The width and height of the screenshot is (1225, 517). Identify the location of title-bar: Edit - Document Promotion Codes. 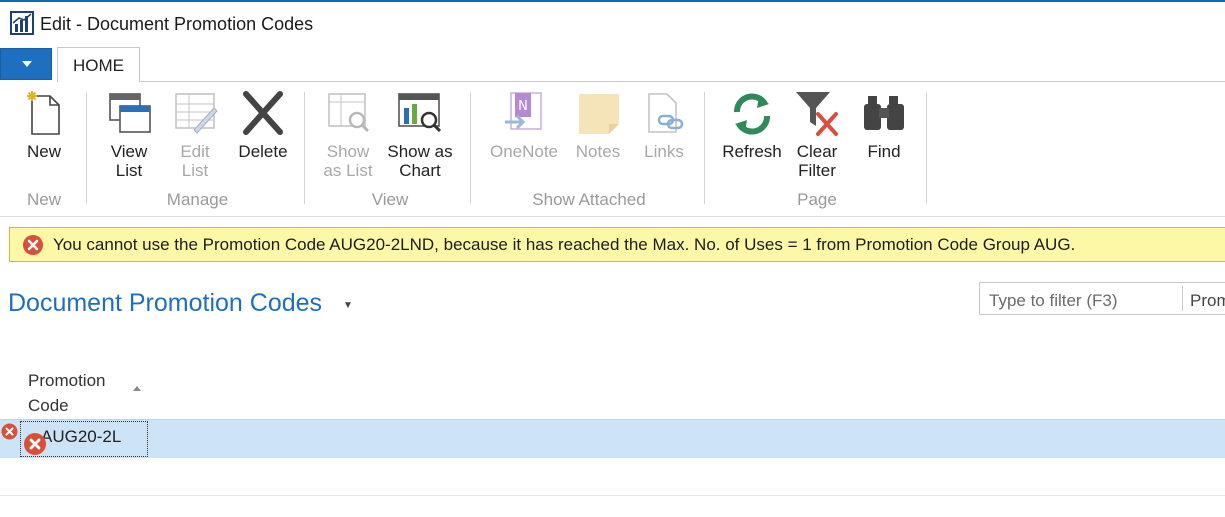
(612, 24).